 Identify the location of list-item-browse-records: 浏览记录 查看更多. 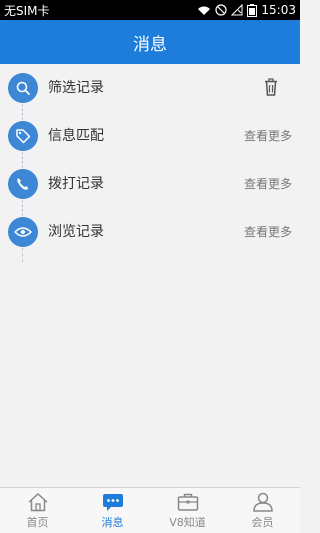
(150, 232).